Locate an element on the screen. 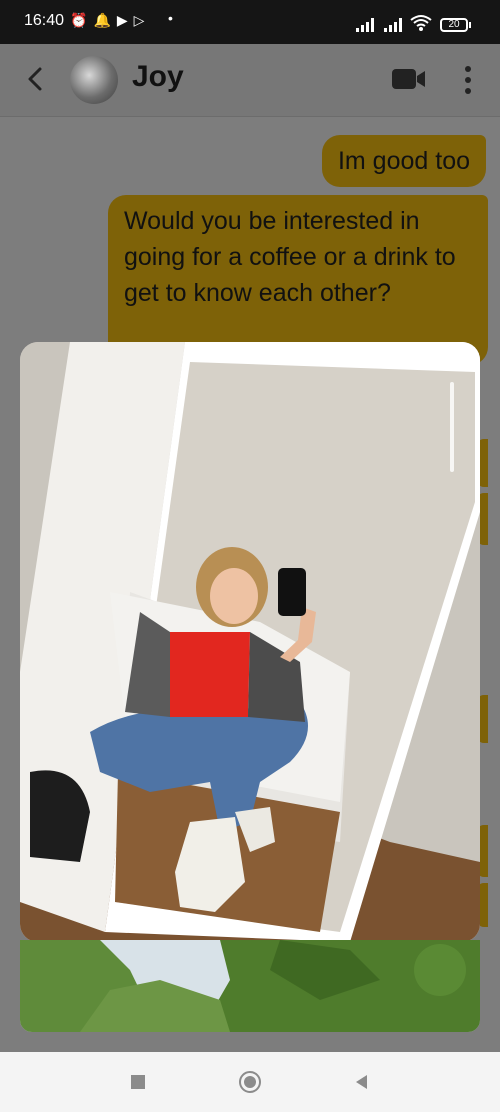 This screenshot has width=500, height=1112. status-time: 16:40 is located at coordinates (44, 20).